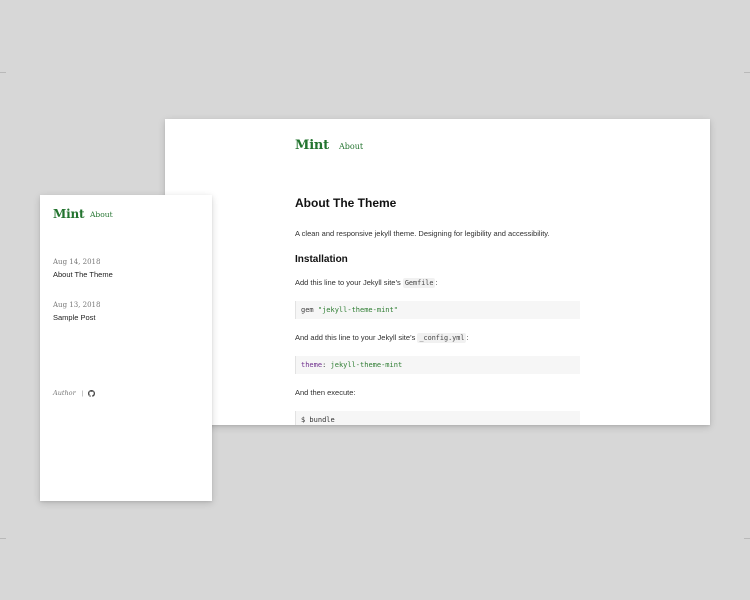 This screenshot has height=600, width=750. Describe the element at coordinates (92, 393) in the screenshot. I see `github-icon` at that location.